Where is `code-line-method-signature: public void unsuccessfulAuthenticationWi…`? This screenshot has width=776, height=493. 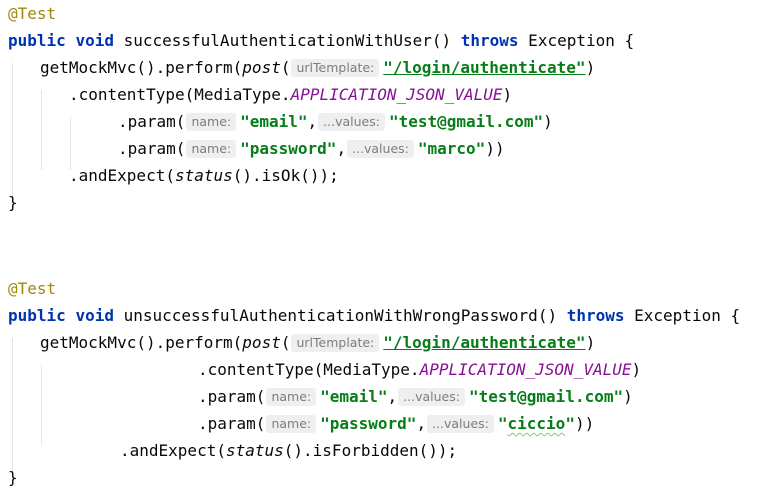 code-line-method-signature: public void unsuccessfulAuthenticationWi… is located at coordinates (374, 315).